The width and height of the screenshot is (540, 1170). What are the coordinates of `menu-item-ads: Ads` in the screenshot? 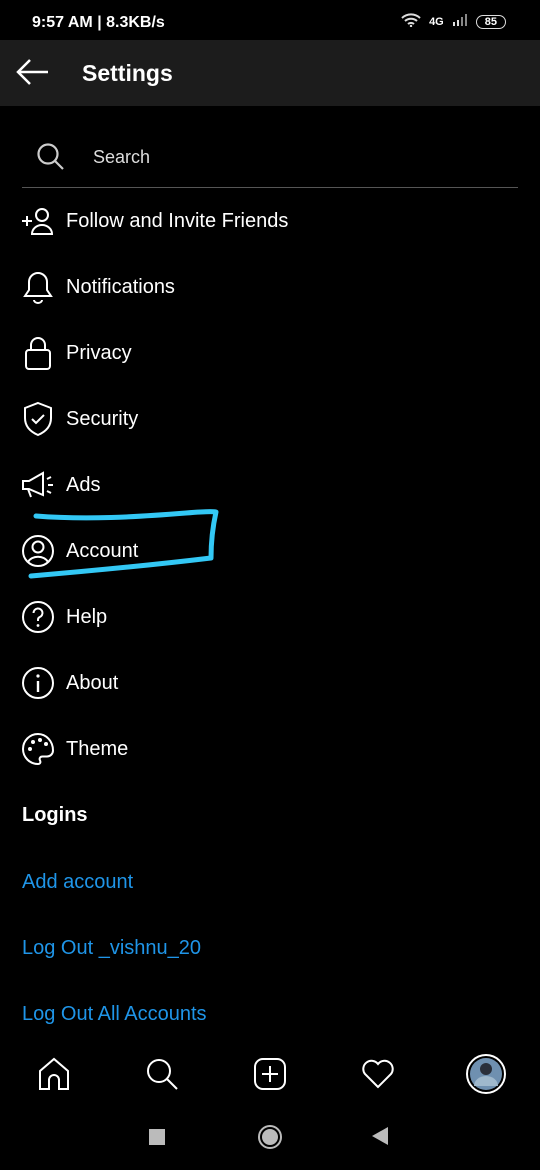 It's located at (270, 485).